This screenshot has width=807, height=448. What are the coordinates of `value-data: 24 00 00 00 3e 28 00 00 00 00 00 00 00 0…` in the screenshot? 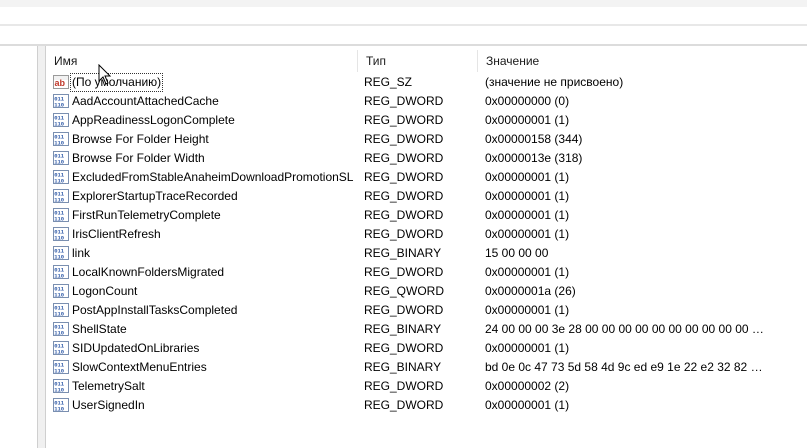 It's located at (625, 329).